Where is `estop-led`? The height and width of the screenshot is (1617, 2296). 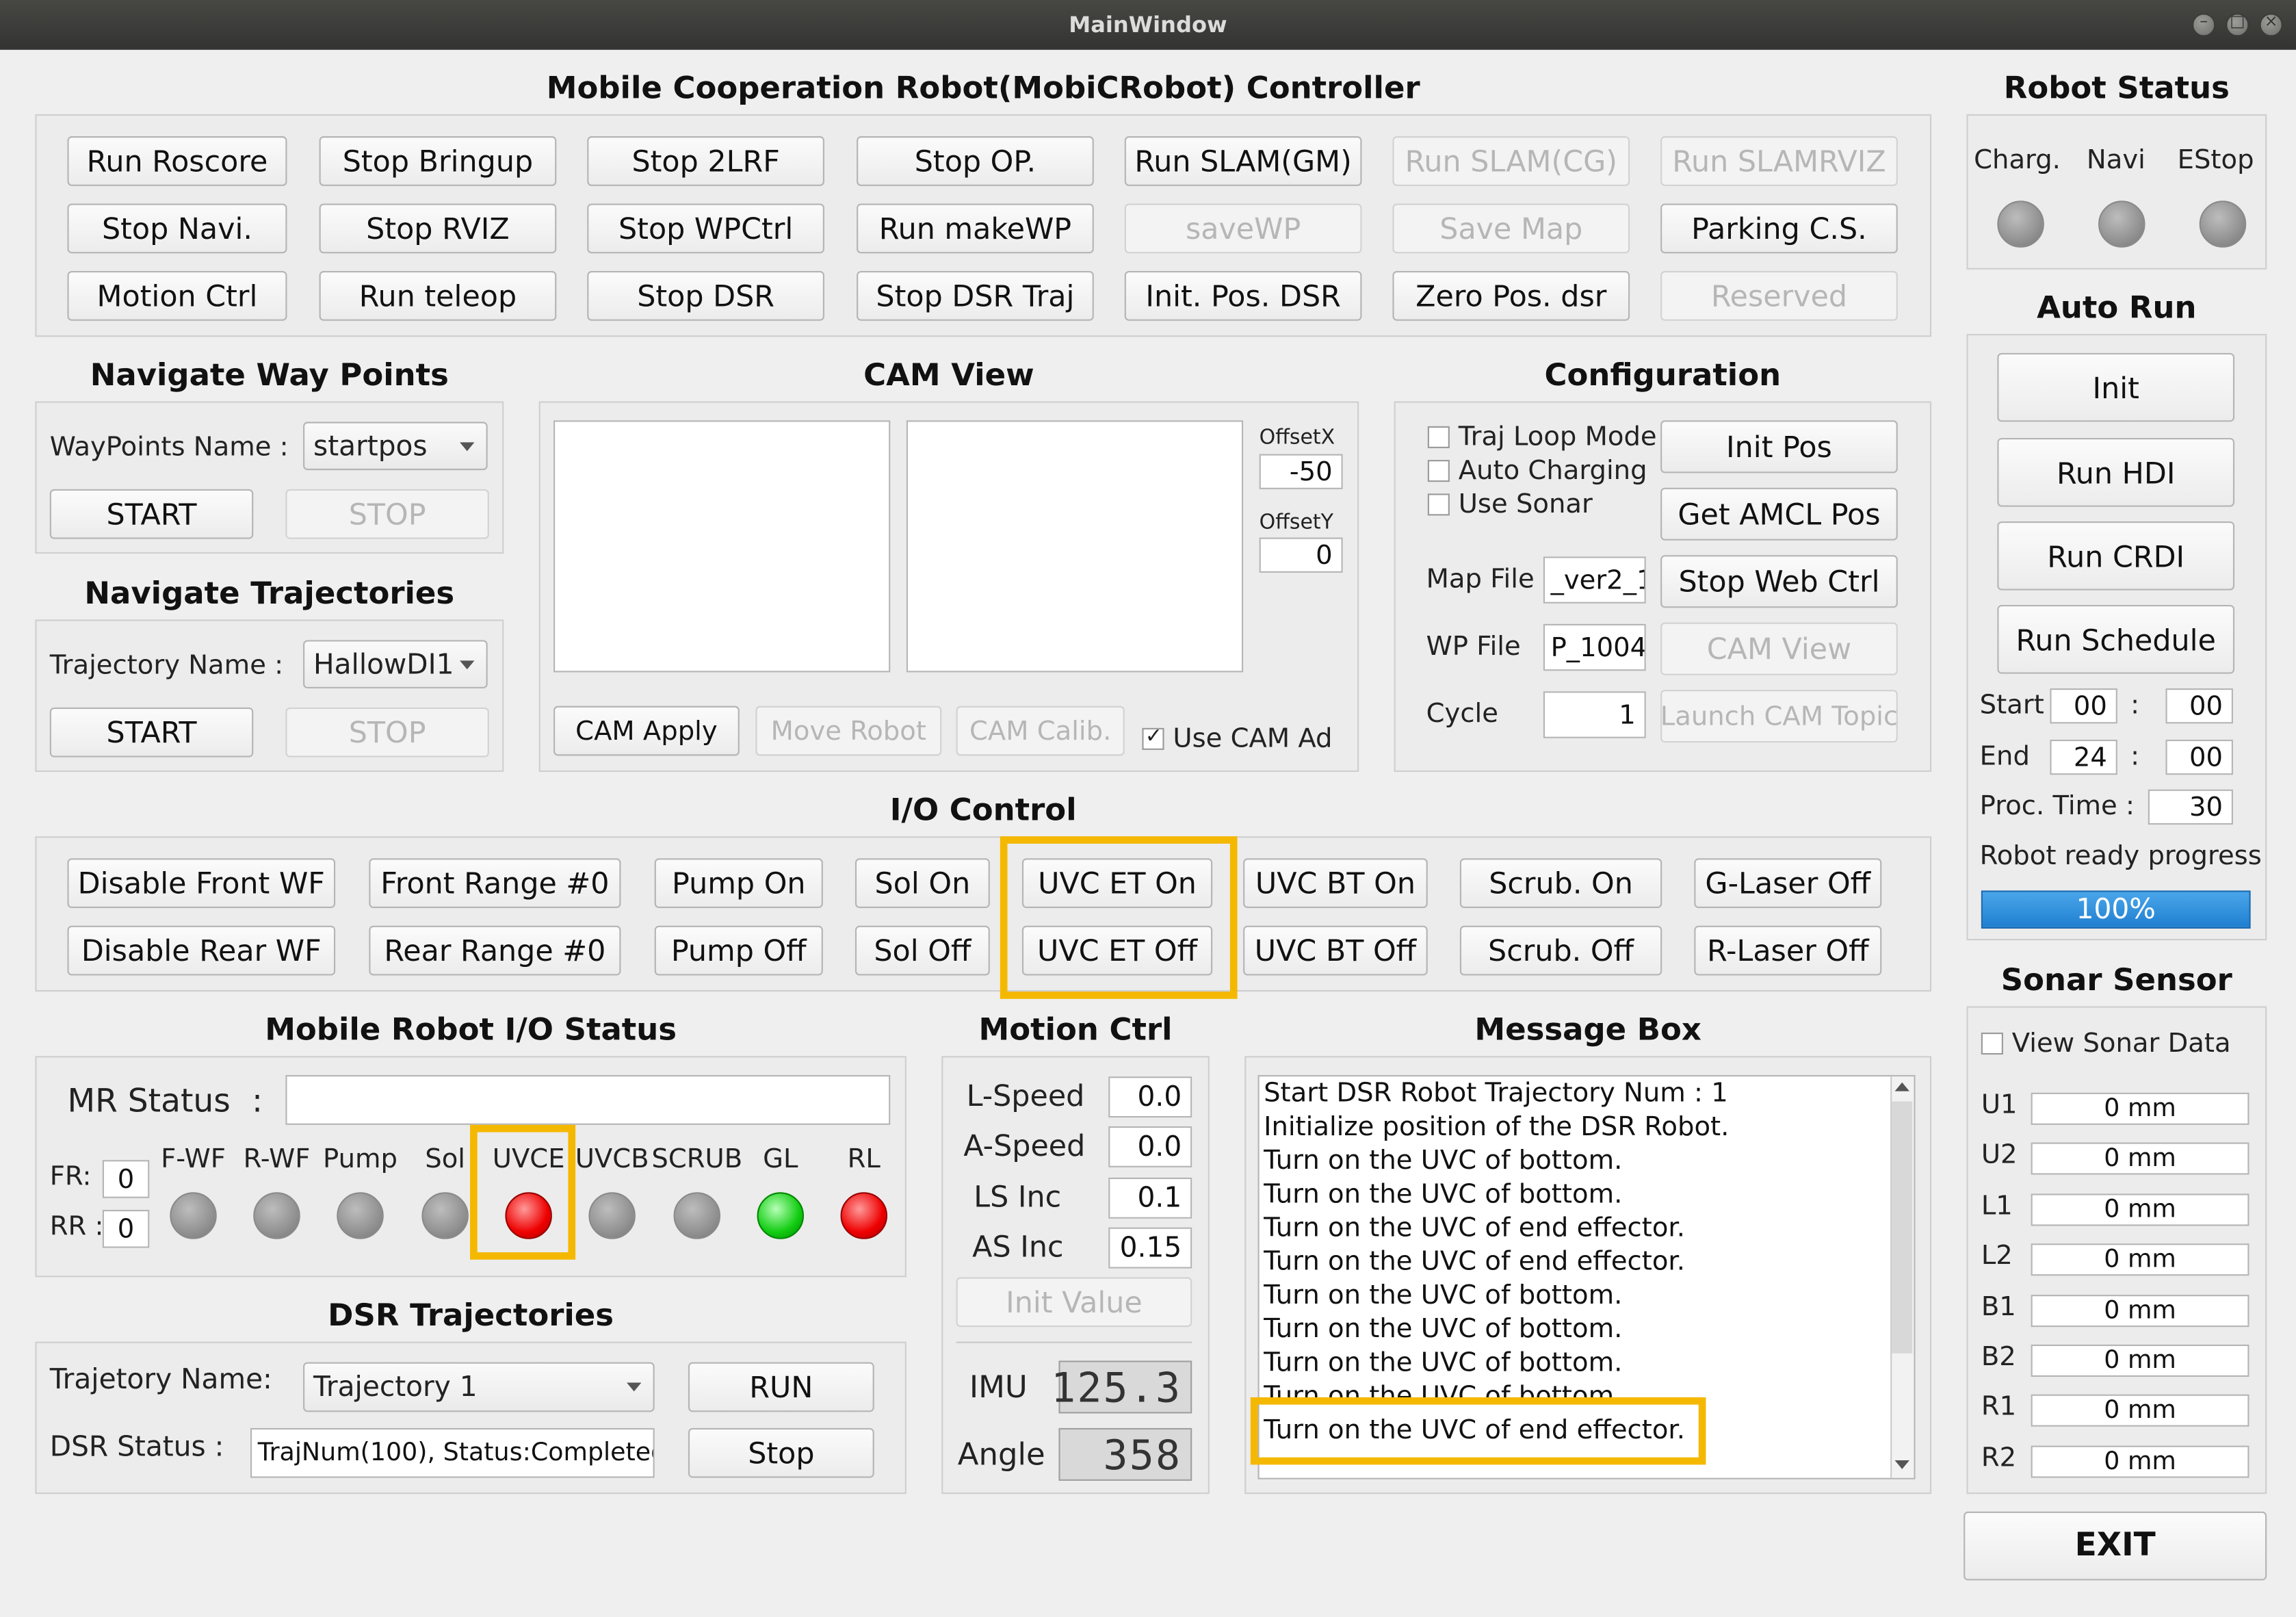 estop-led is located at coordinates (2223, 224).